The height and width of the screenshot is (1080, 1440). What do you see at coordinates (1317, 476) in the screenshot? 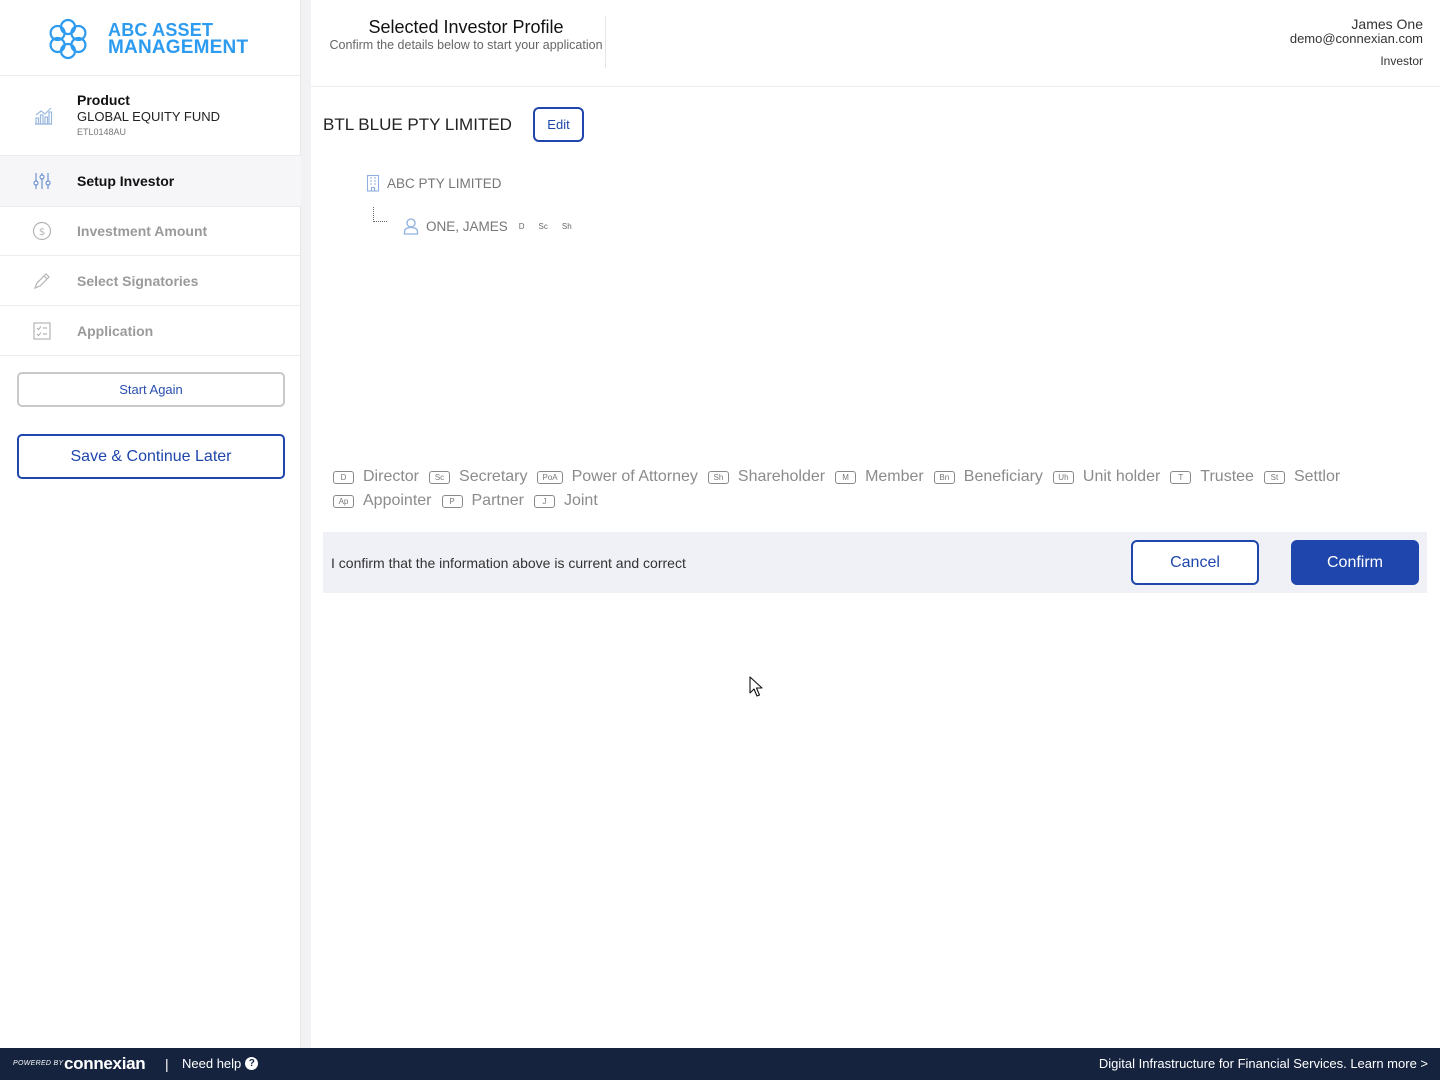
I see `legend-label: Settlor` at bounding box center [1317, 476].